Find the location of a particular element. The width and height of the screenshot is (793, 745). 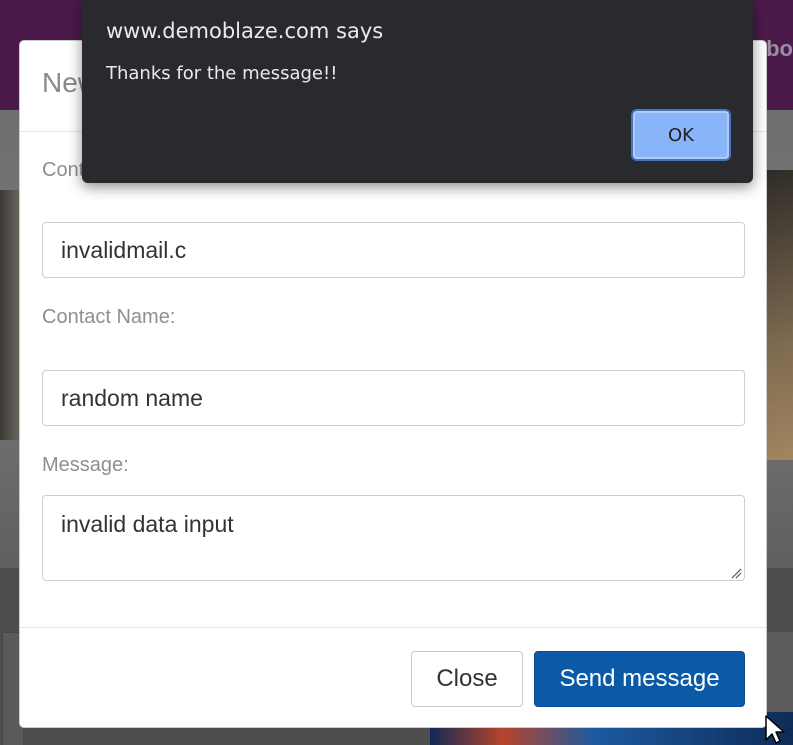

message-textarea: invalid data input is located at coordinates (393, 538).